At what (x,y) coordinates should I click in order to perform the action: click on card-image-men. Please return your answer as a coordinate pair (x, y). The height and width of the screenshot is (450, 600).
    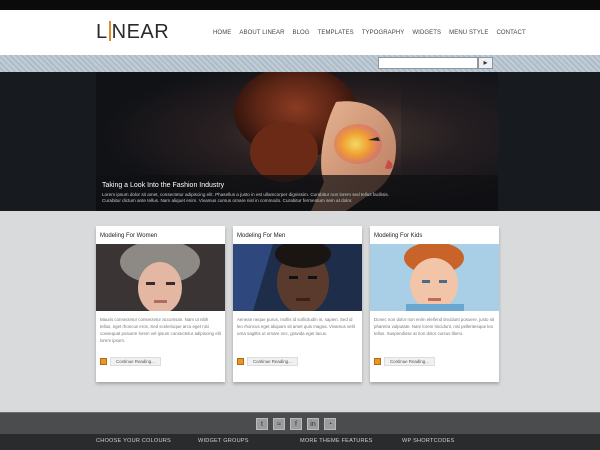
    Looking at the image, I should click on (297, 277).